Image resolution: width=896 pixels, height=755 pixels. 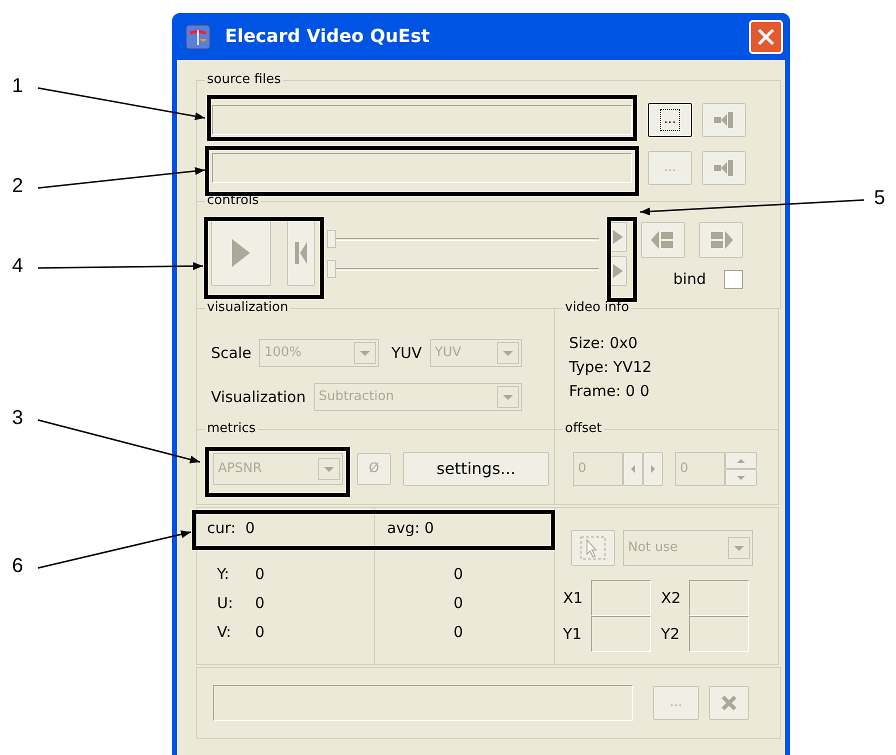 What do you see at coordinates (604, 343) in the screenshot?
I see `video-info-text: Size: 0x0` at bounding box center [604, 343].